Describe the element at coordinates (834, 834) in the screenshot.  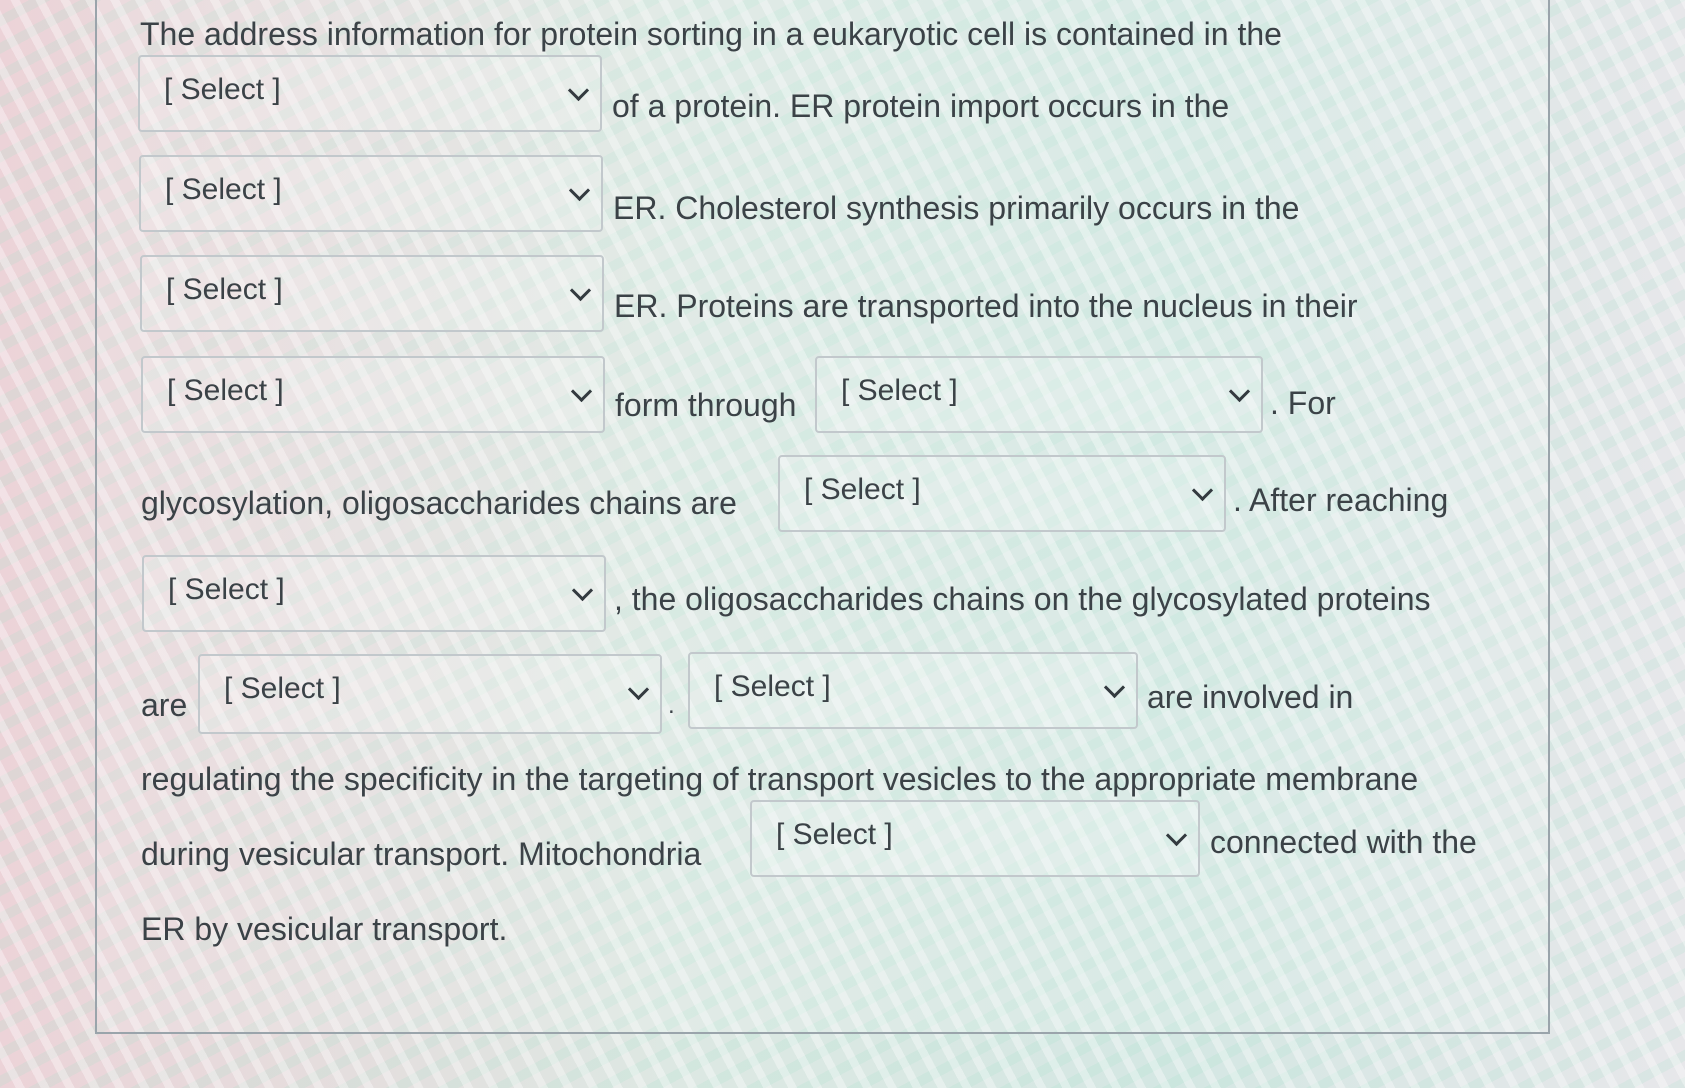
I see `select-10-value: [ Select ]` at that location.